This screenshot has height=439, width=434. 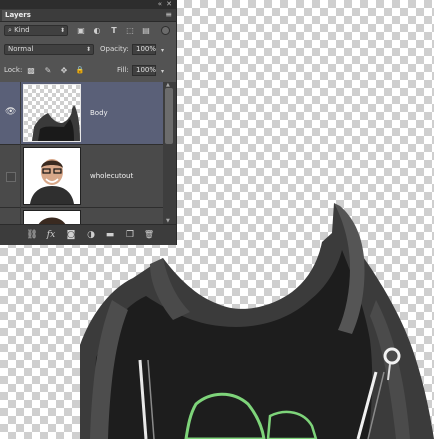 I want to click on opacity-field: 100% ▾, so click(x=148, y=49).